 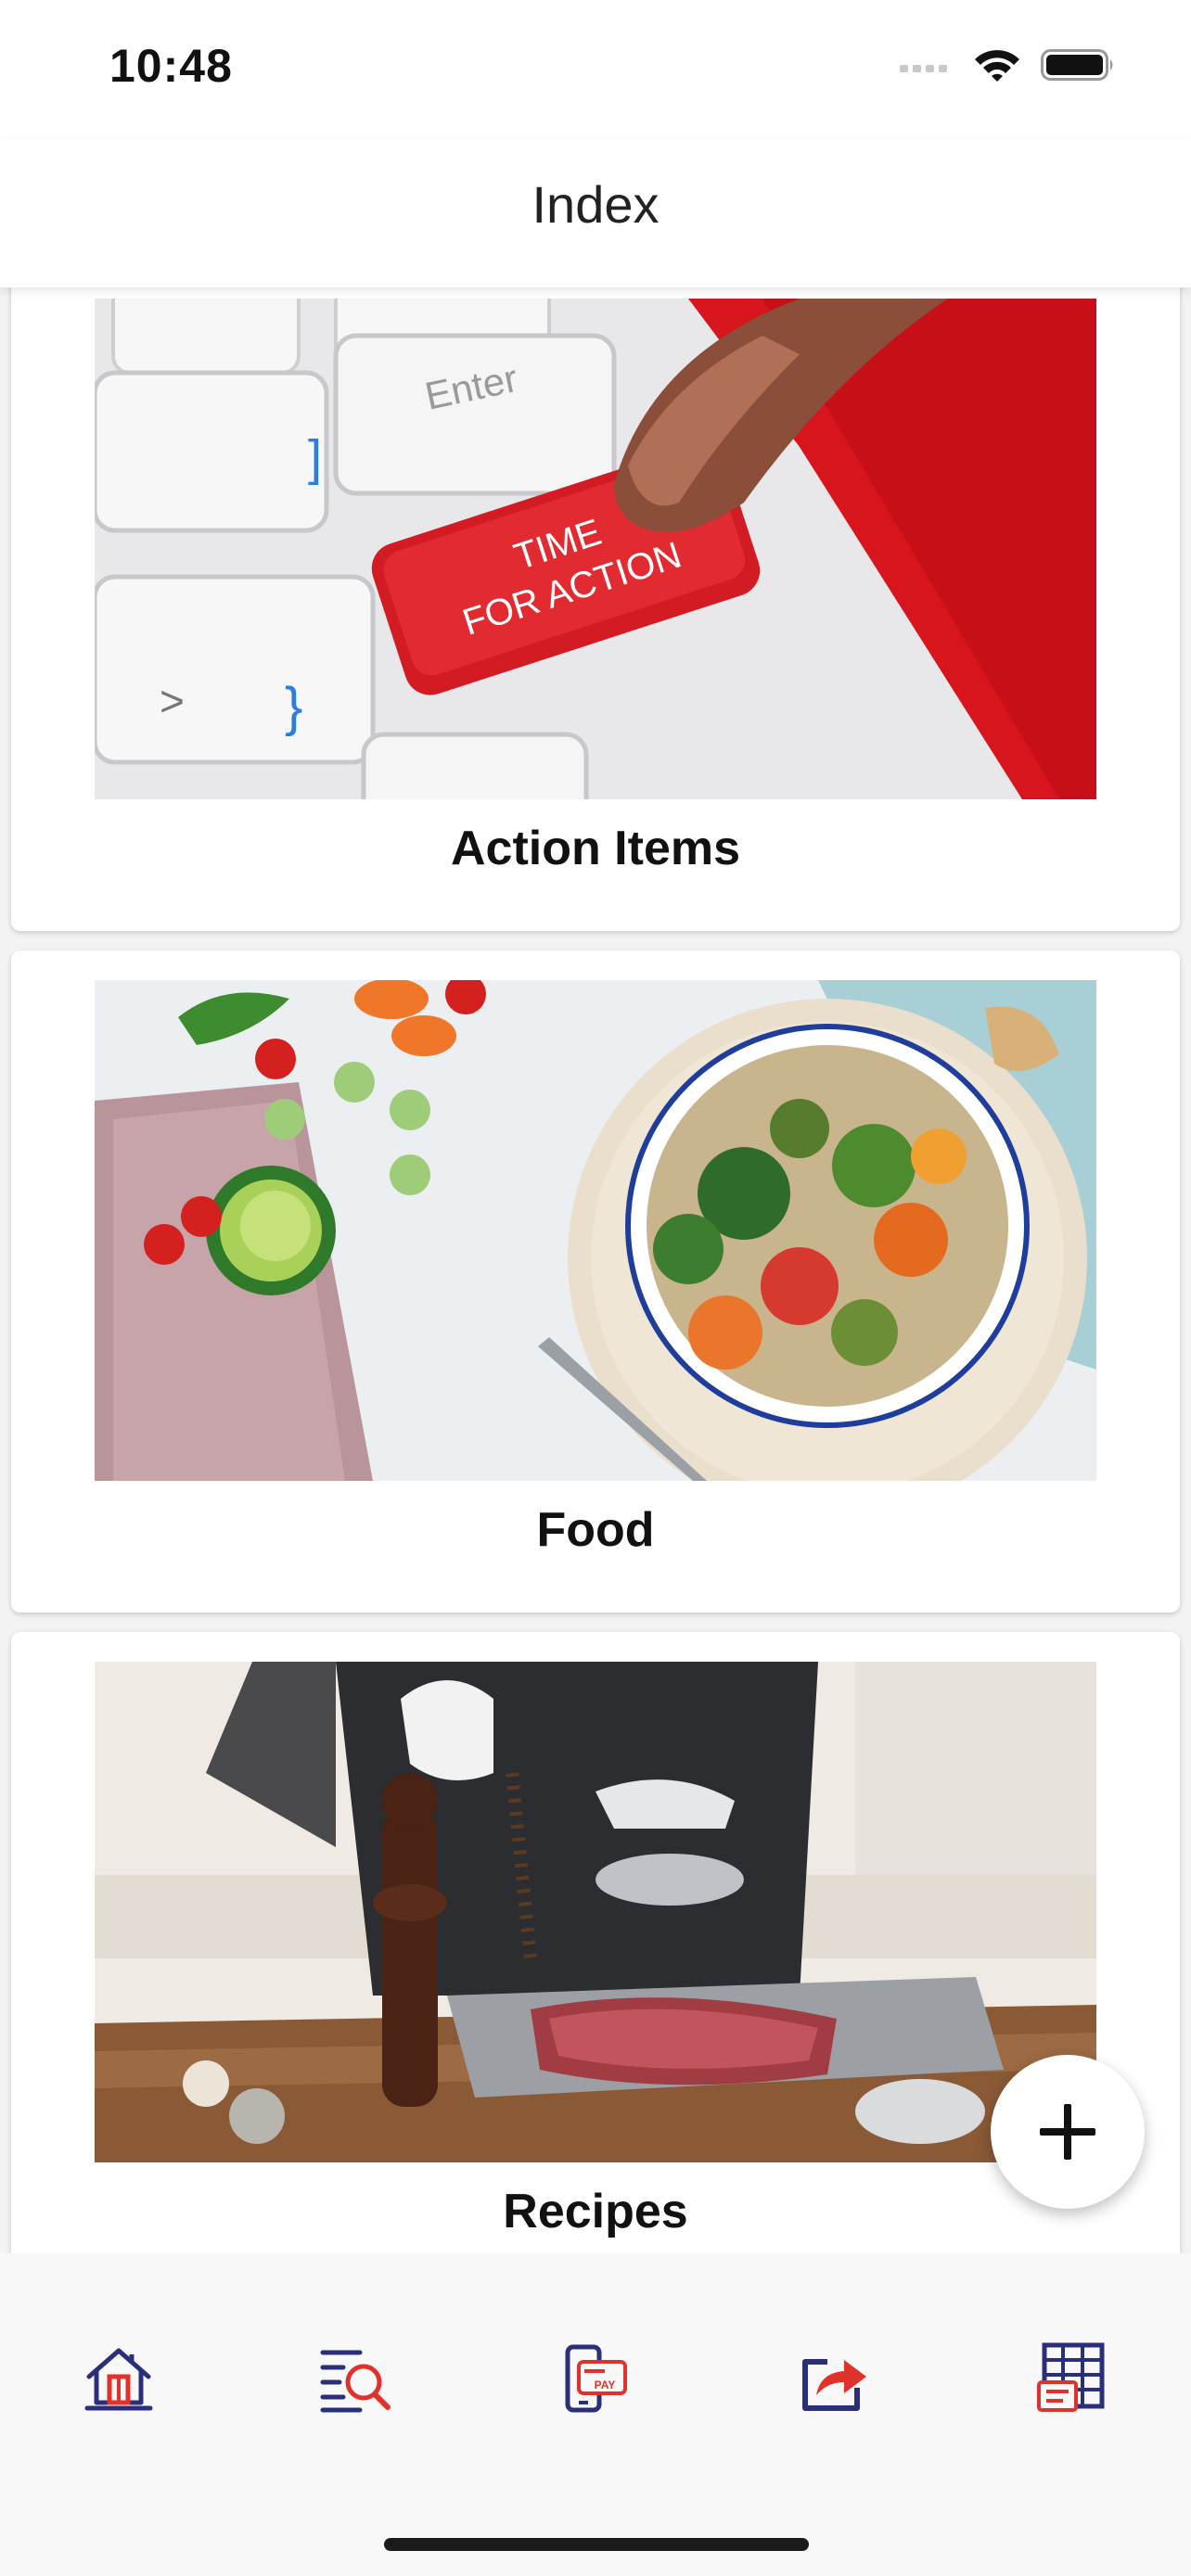 I want to click on status-time: 10:48, so click(x=171, y=66).